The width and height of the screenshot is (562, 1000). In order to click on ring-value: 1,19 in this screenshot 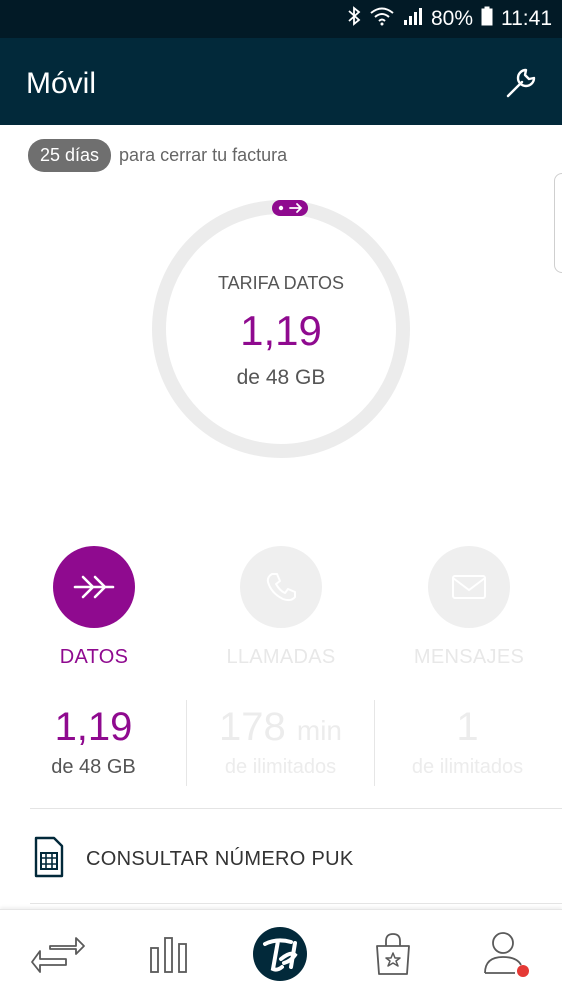, I will do `click(281, 330)`.